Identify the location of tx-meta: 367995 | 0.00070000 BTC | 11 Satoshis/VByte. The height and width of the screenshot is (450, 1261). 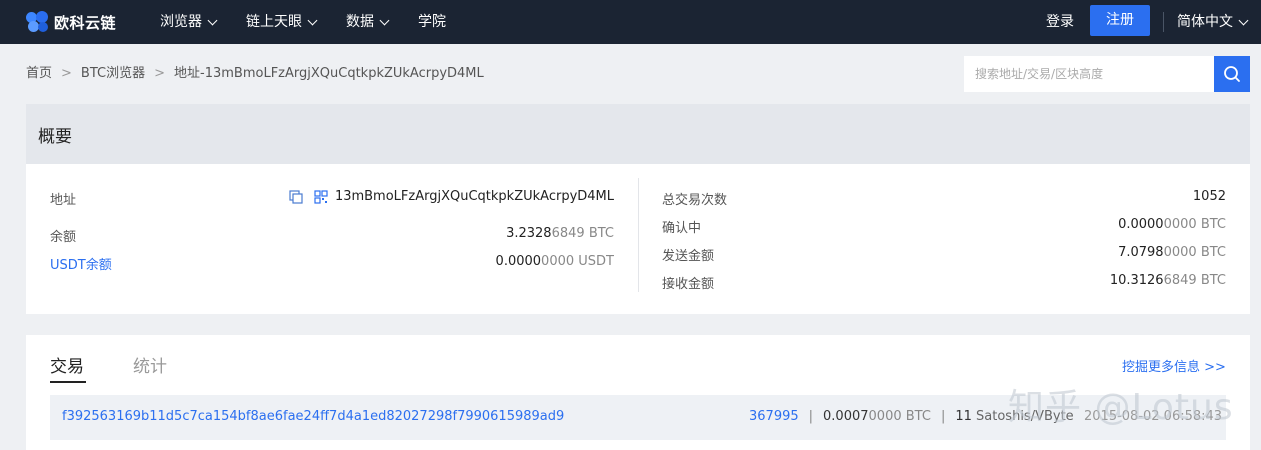
(911, 416).